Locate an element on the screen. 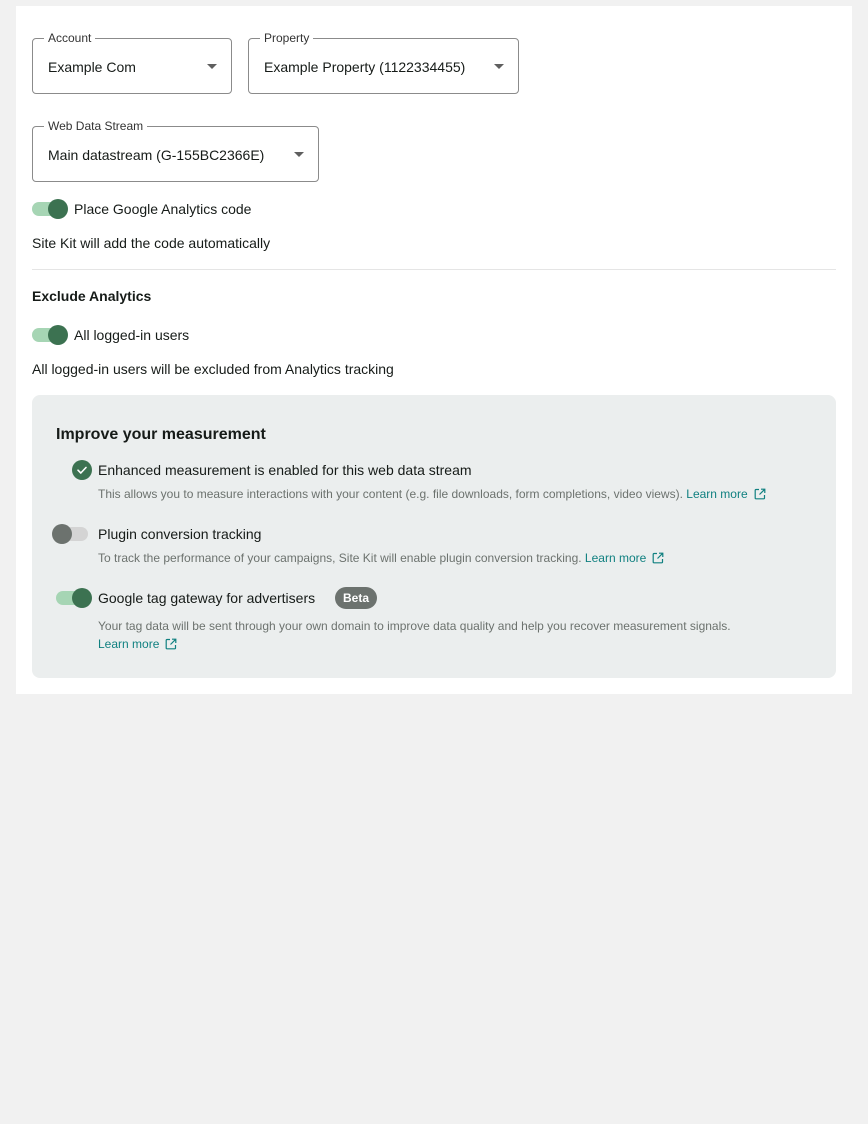 The width and height of the screenshot is (868, 1124). gateway-learn-more-link: Learn more is located at coordinates (137, 644).